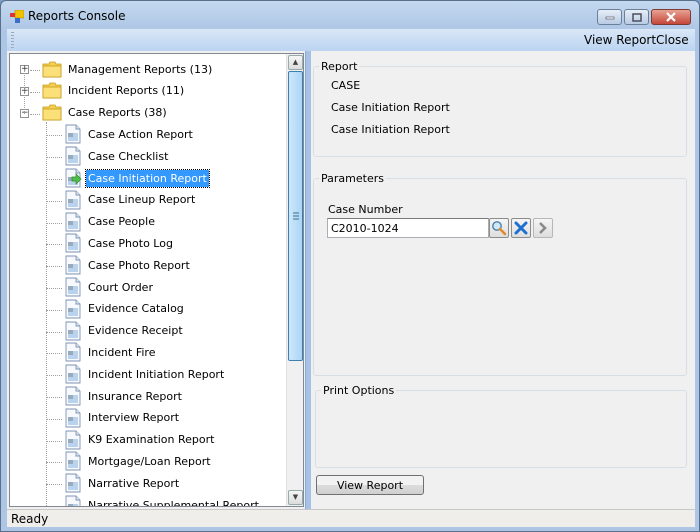  I want to click on tree-folder: Management Reports (13), so click(128, 69).